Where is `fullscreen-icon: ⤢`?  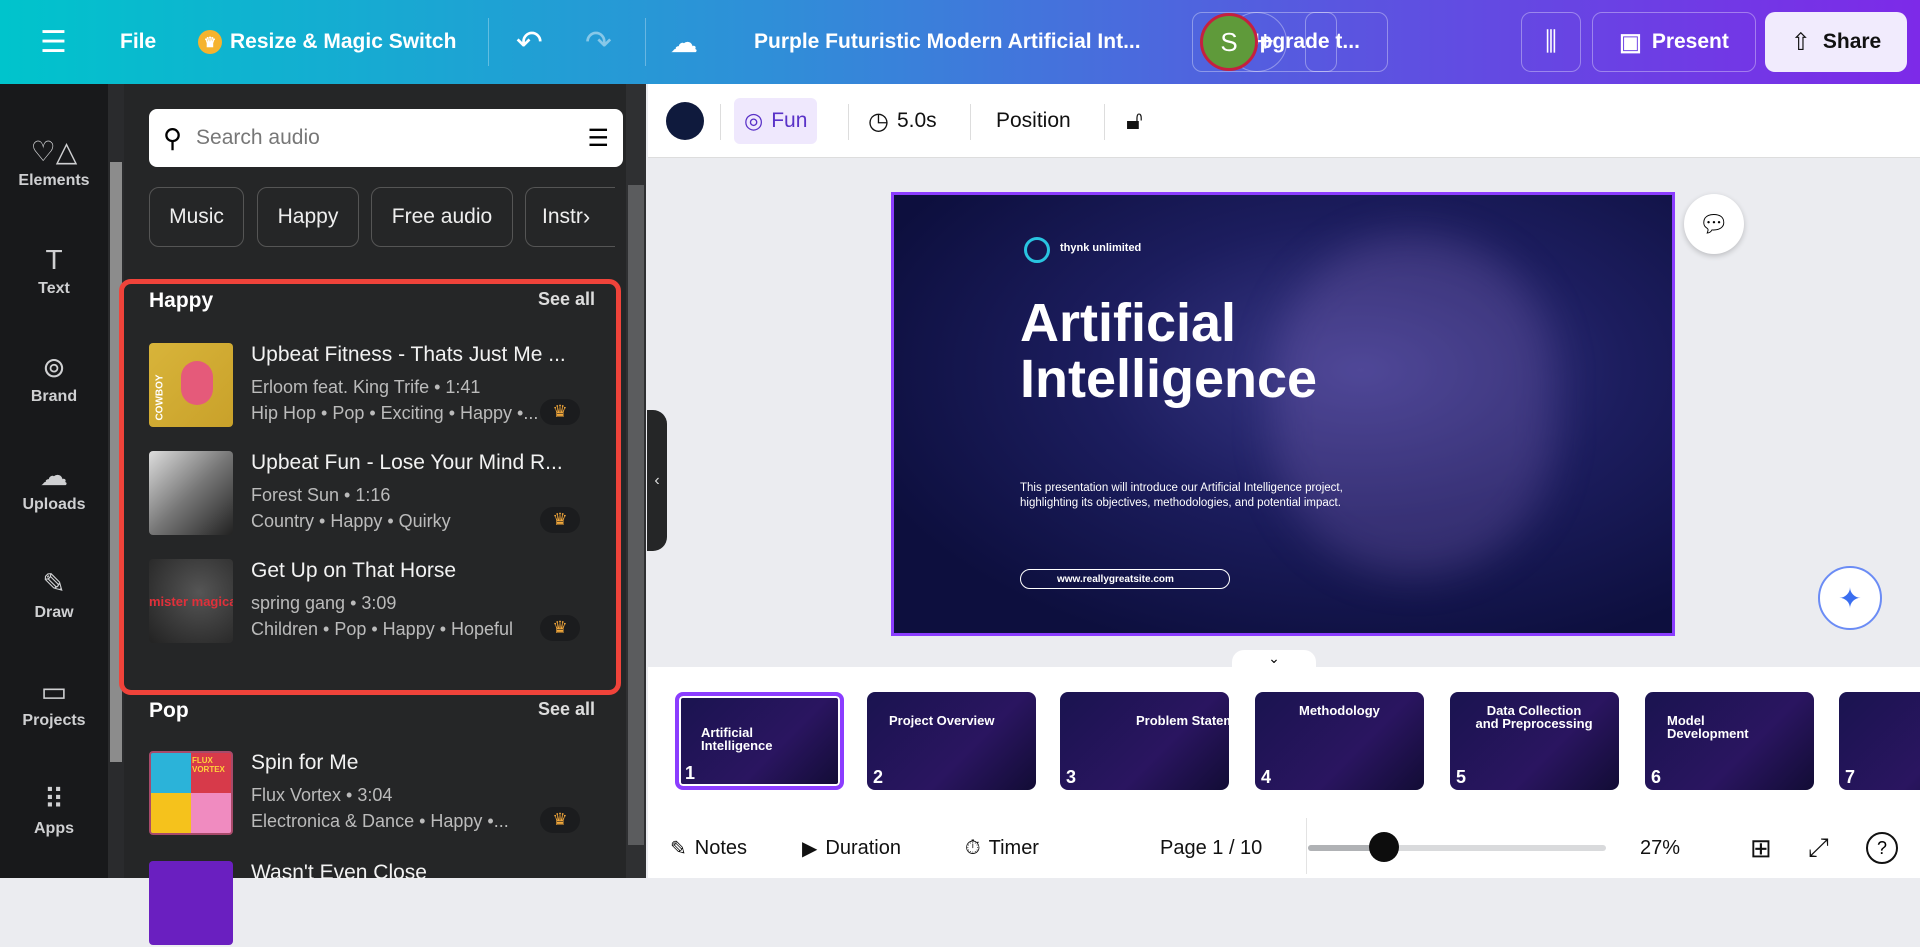 fullscreen-icon: ⤢ is located at coordinates (1818, 848).